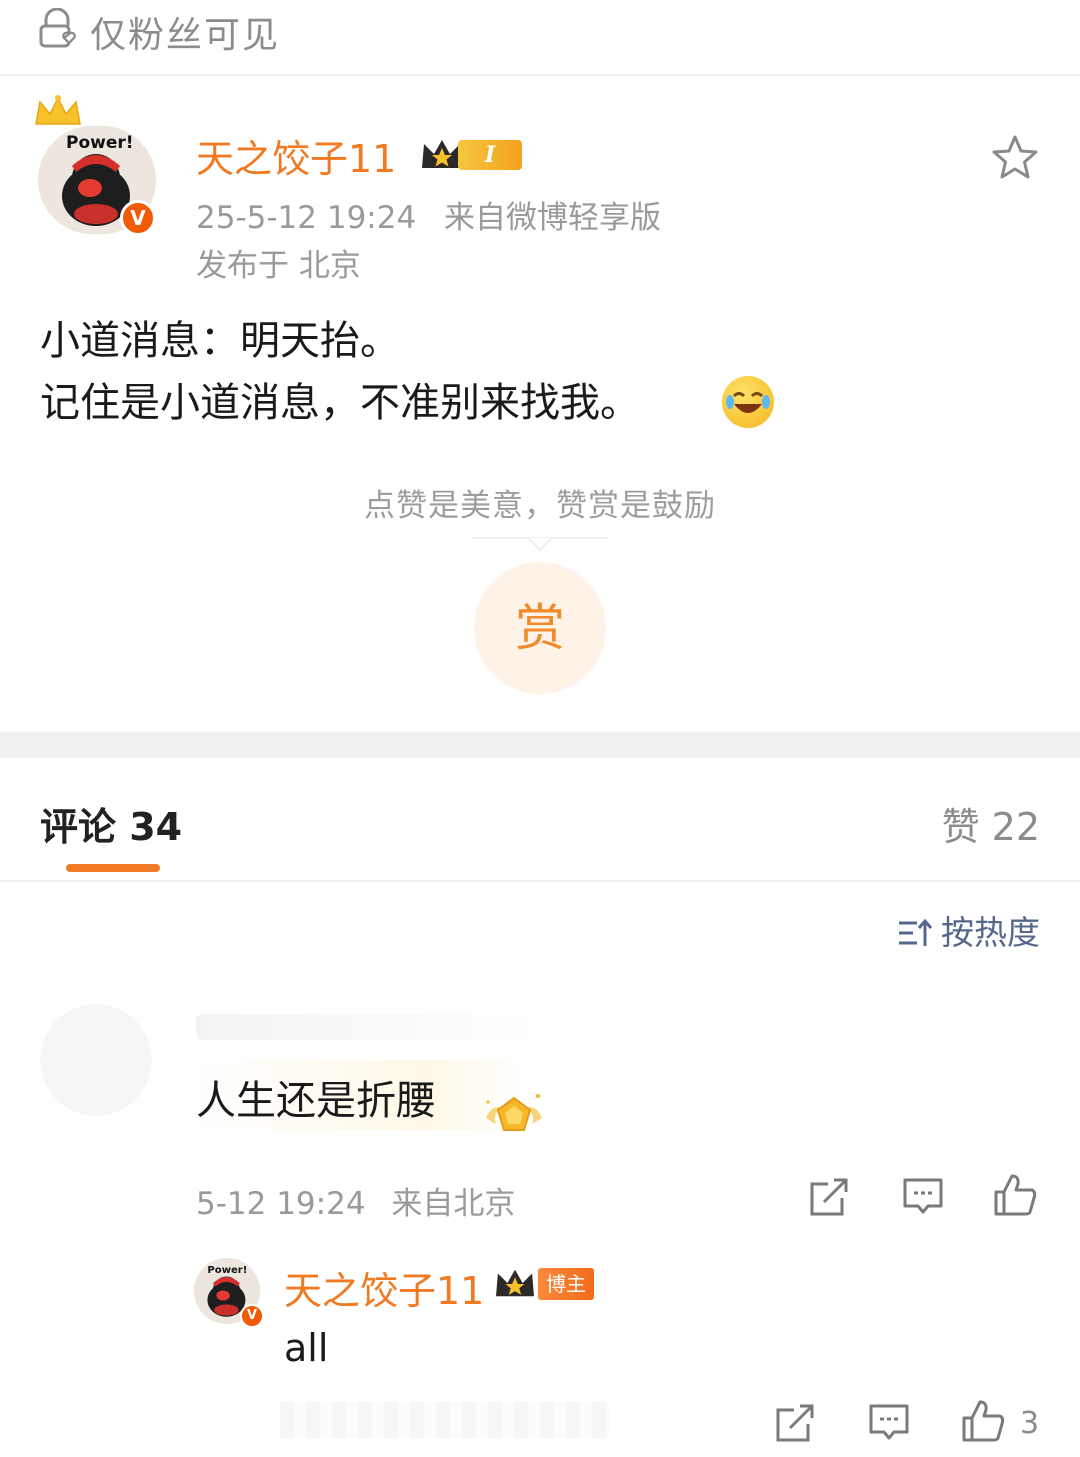  Describe the element at coordinates (58, 110) in the screenshot. I see `crown-icon` at that location.